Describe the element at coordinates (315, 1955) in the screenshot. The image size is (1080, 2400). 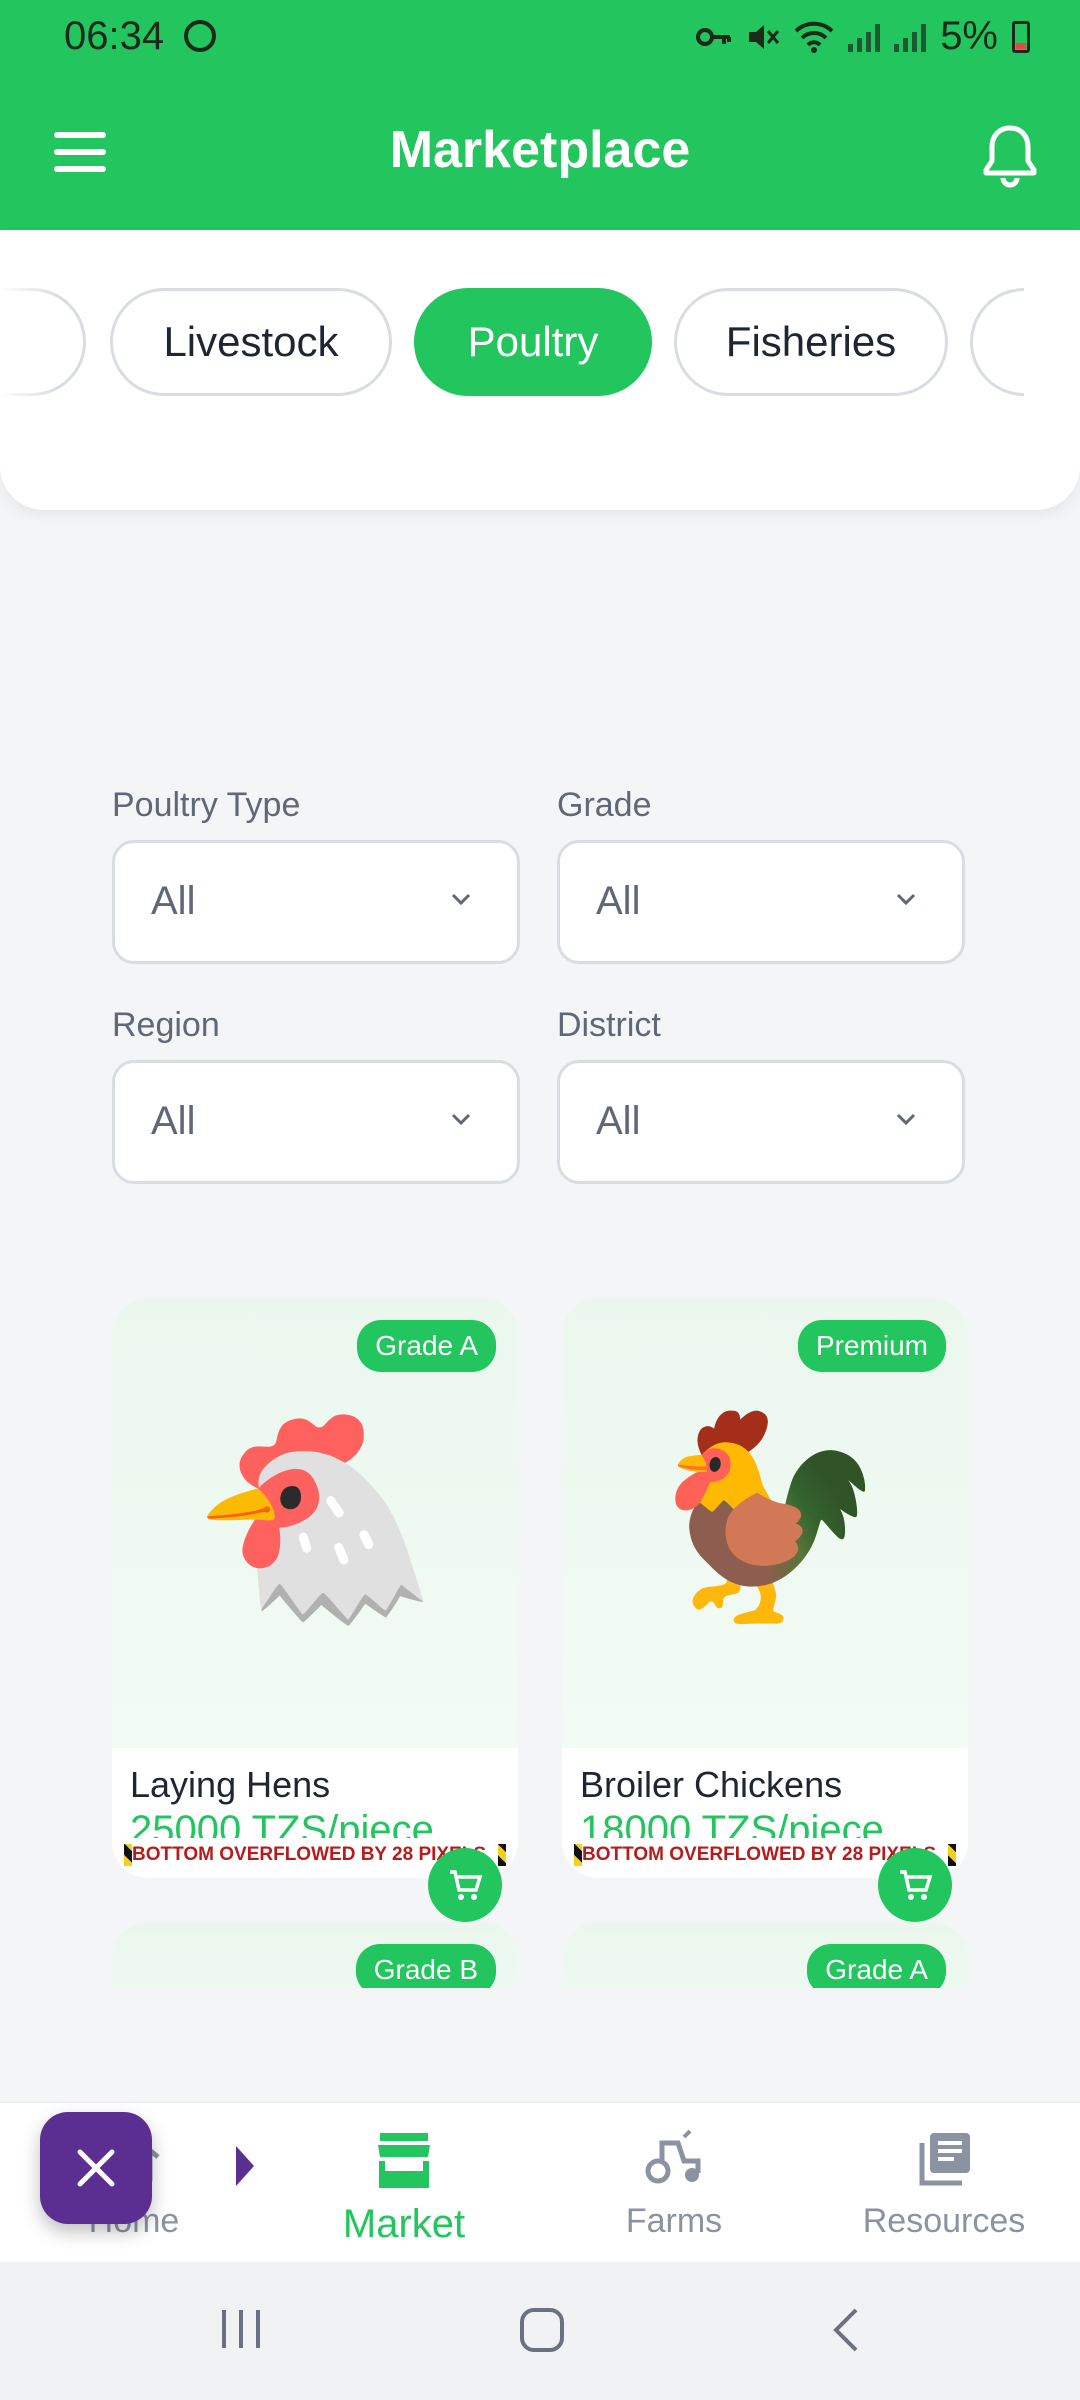
I see `product-card-3: Grade B` at that location.